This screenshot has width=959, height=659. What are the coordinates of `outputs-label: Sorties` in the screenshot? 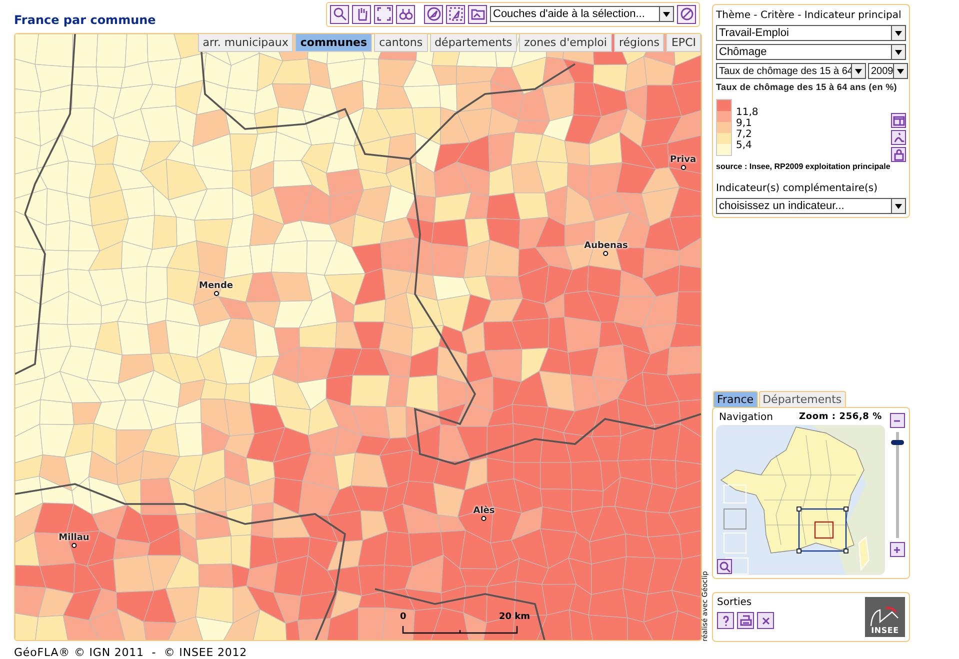 It's located at (735, 602).